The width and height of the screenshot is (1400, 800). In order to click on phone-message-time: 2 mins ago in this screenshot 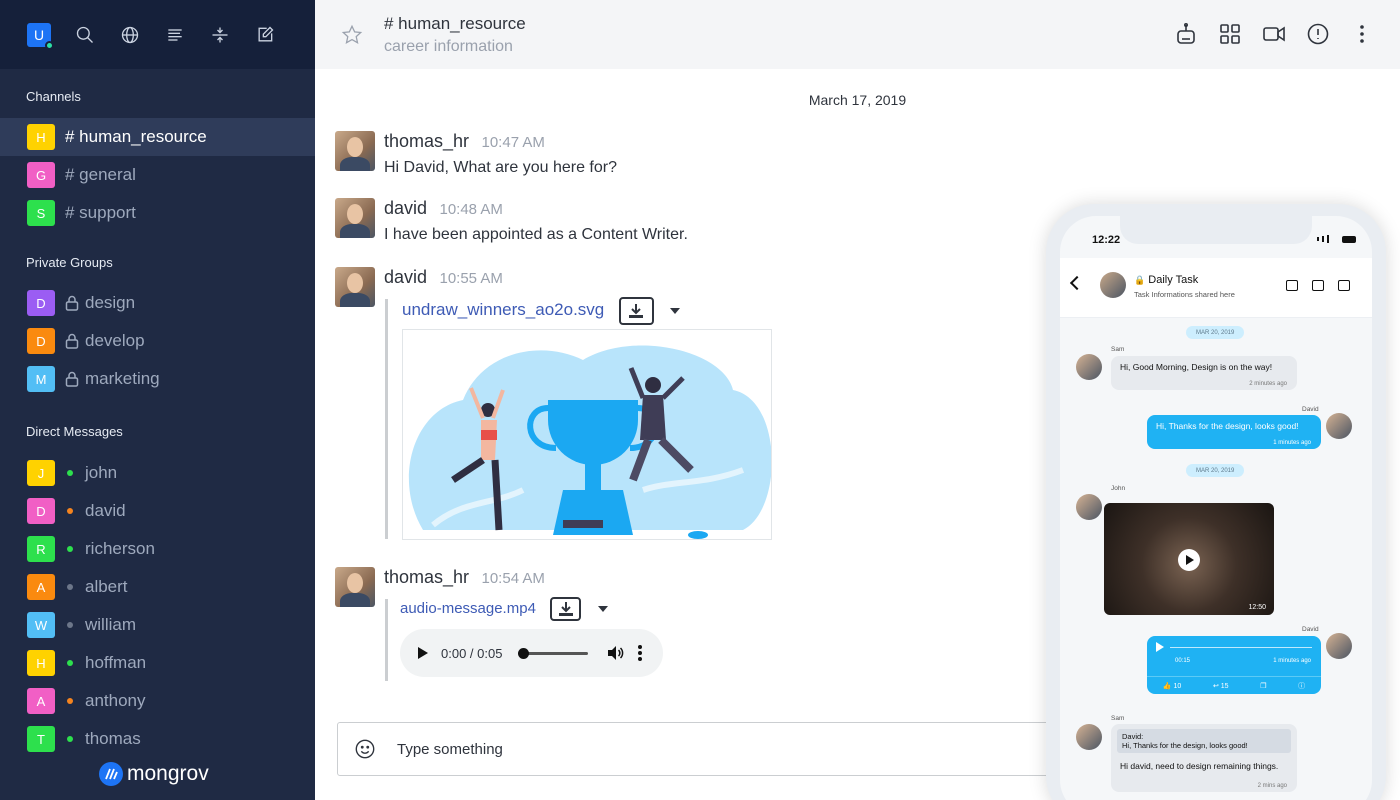, I will do `click(1272, 786)`.